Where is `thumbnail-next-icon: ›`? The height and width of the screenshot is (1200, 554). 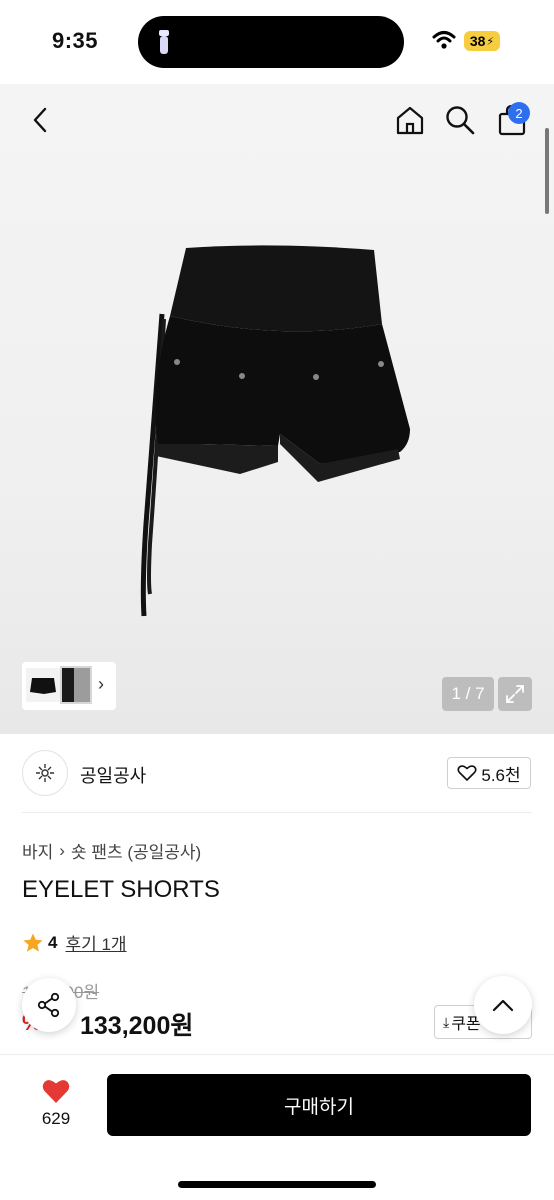
thumbnail-next-icon: › is located at coordinates (101, 684).